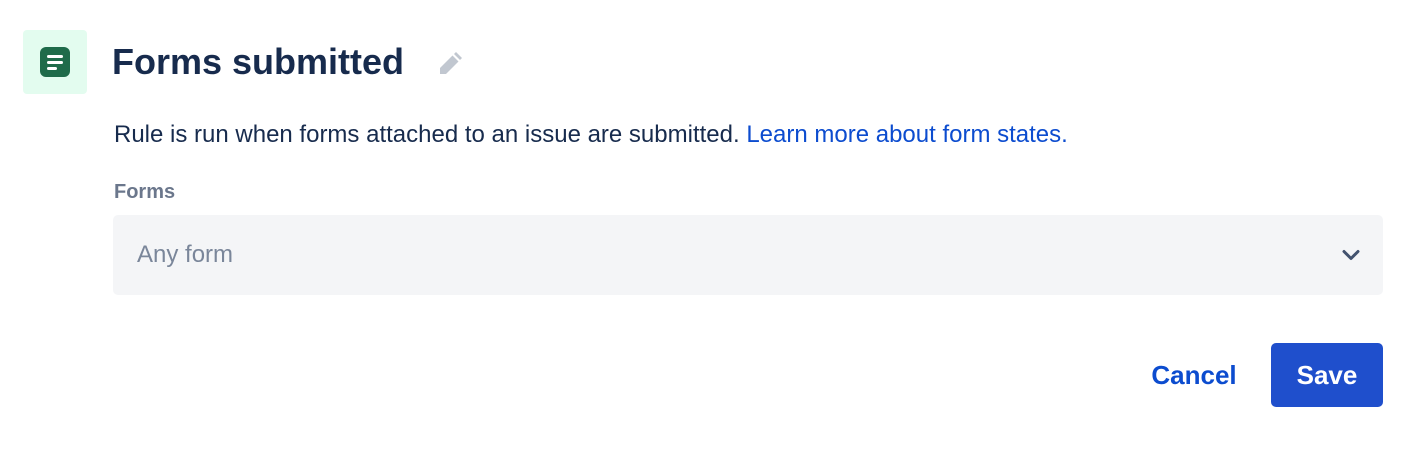  Describe the element at coordinates (258, 61) in the screenshot. I see `page-title: Forms submitted` at that location.